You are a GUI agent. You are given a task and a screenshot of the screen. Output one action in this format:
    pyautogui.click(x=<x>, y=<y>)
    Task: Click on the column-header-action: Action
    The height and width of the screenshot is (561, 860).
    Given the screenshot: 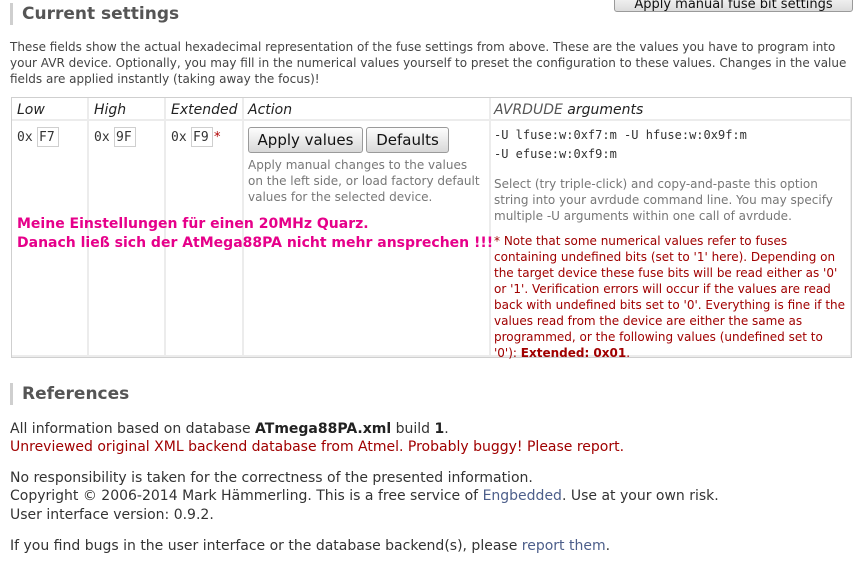 What is the action you would take?
    pyautogui.click(x=270, y=110)
    